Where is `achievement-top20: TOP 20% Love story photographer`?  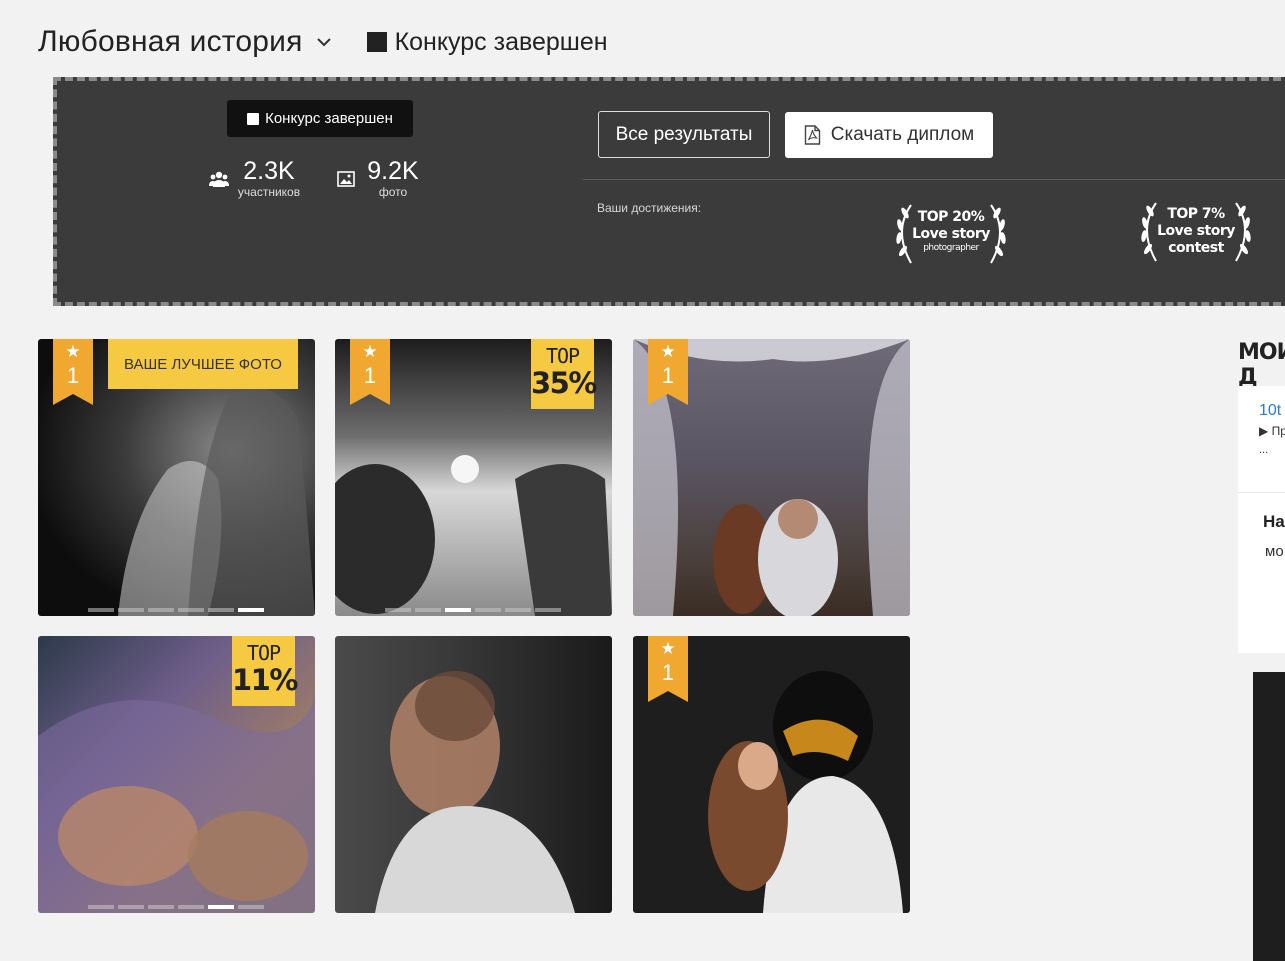 achievement-top20: TOP 20% Love story photographer is located at coordinates (951, 234).